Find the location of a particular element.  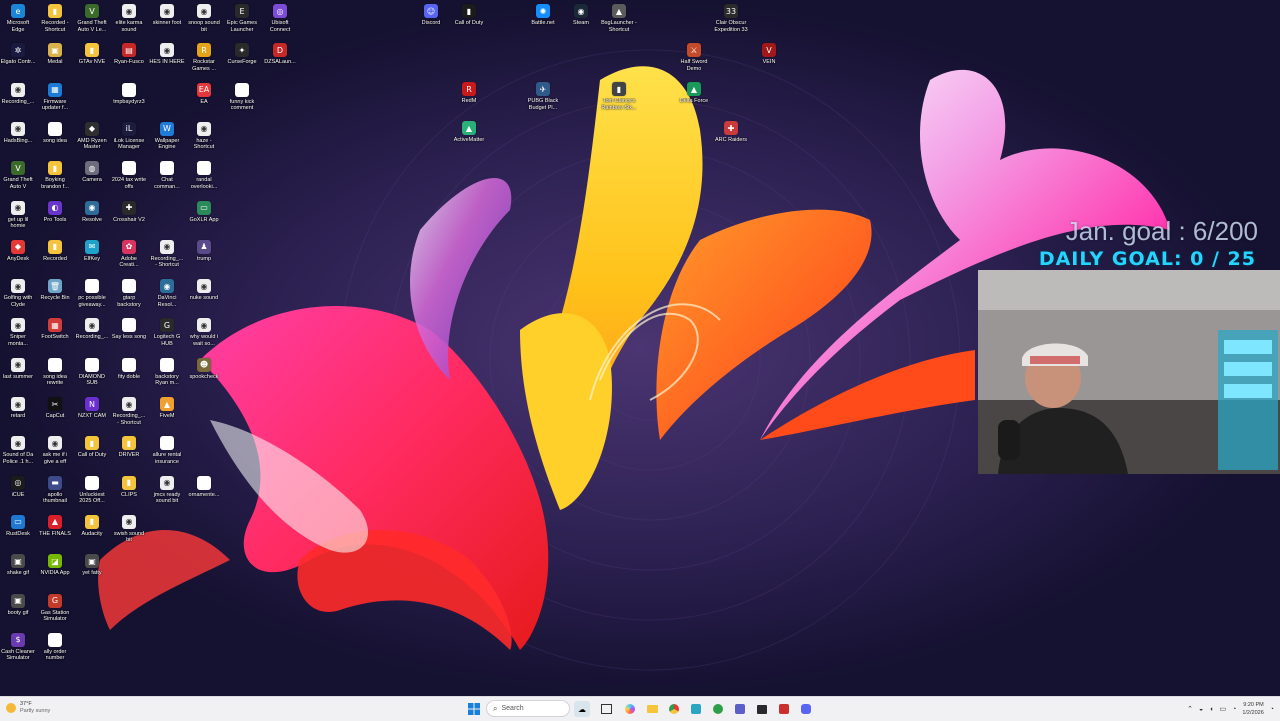

desktop-icon: ◍ Camera is located at coordinates (92, 172).